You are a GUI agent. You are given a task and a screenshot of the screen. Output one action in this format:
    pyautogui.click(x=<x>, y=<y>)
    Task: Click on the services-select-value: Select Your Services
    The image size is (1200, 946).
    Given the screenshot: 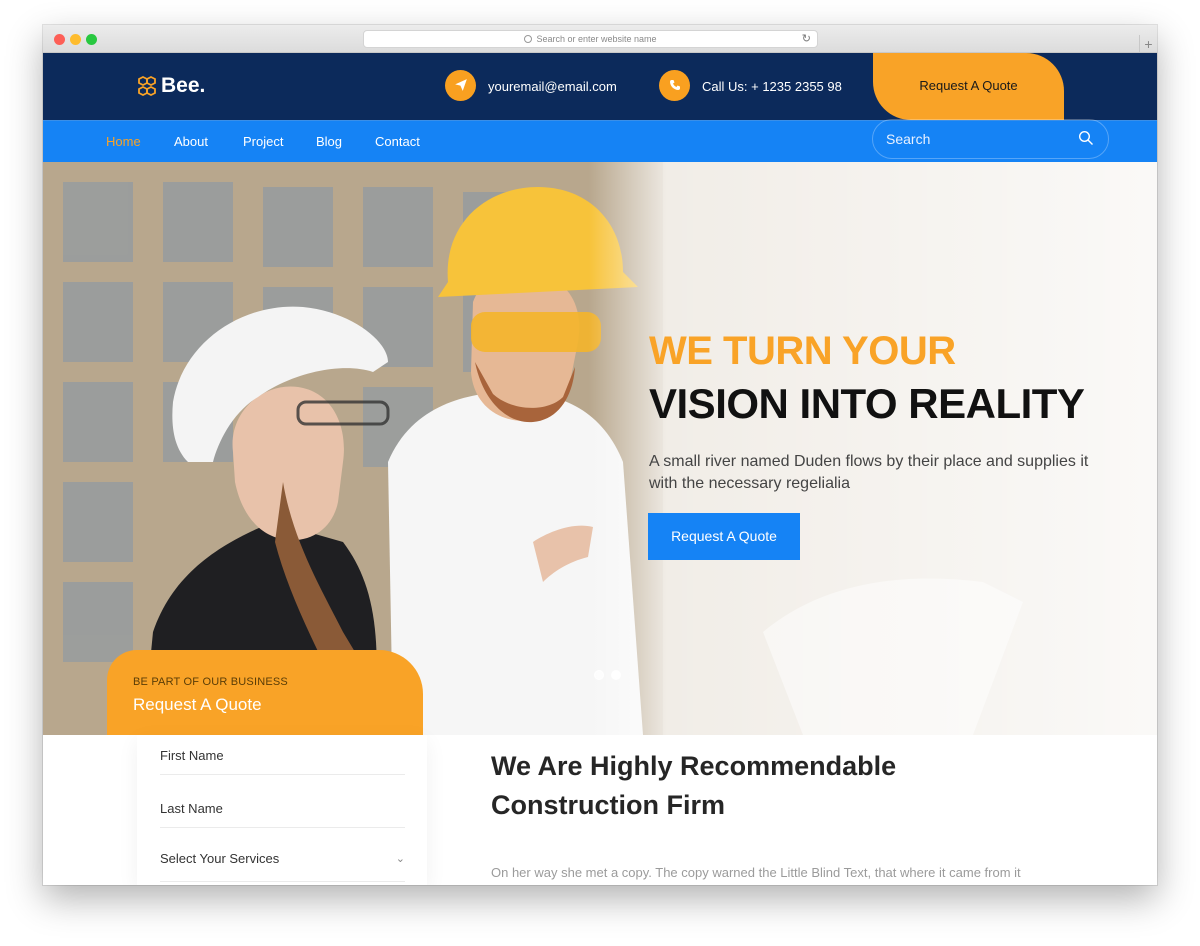 What is the action you would take?
    pyautogui.click(x=220, y=858)
    